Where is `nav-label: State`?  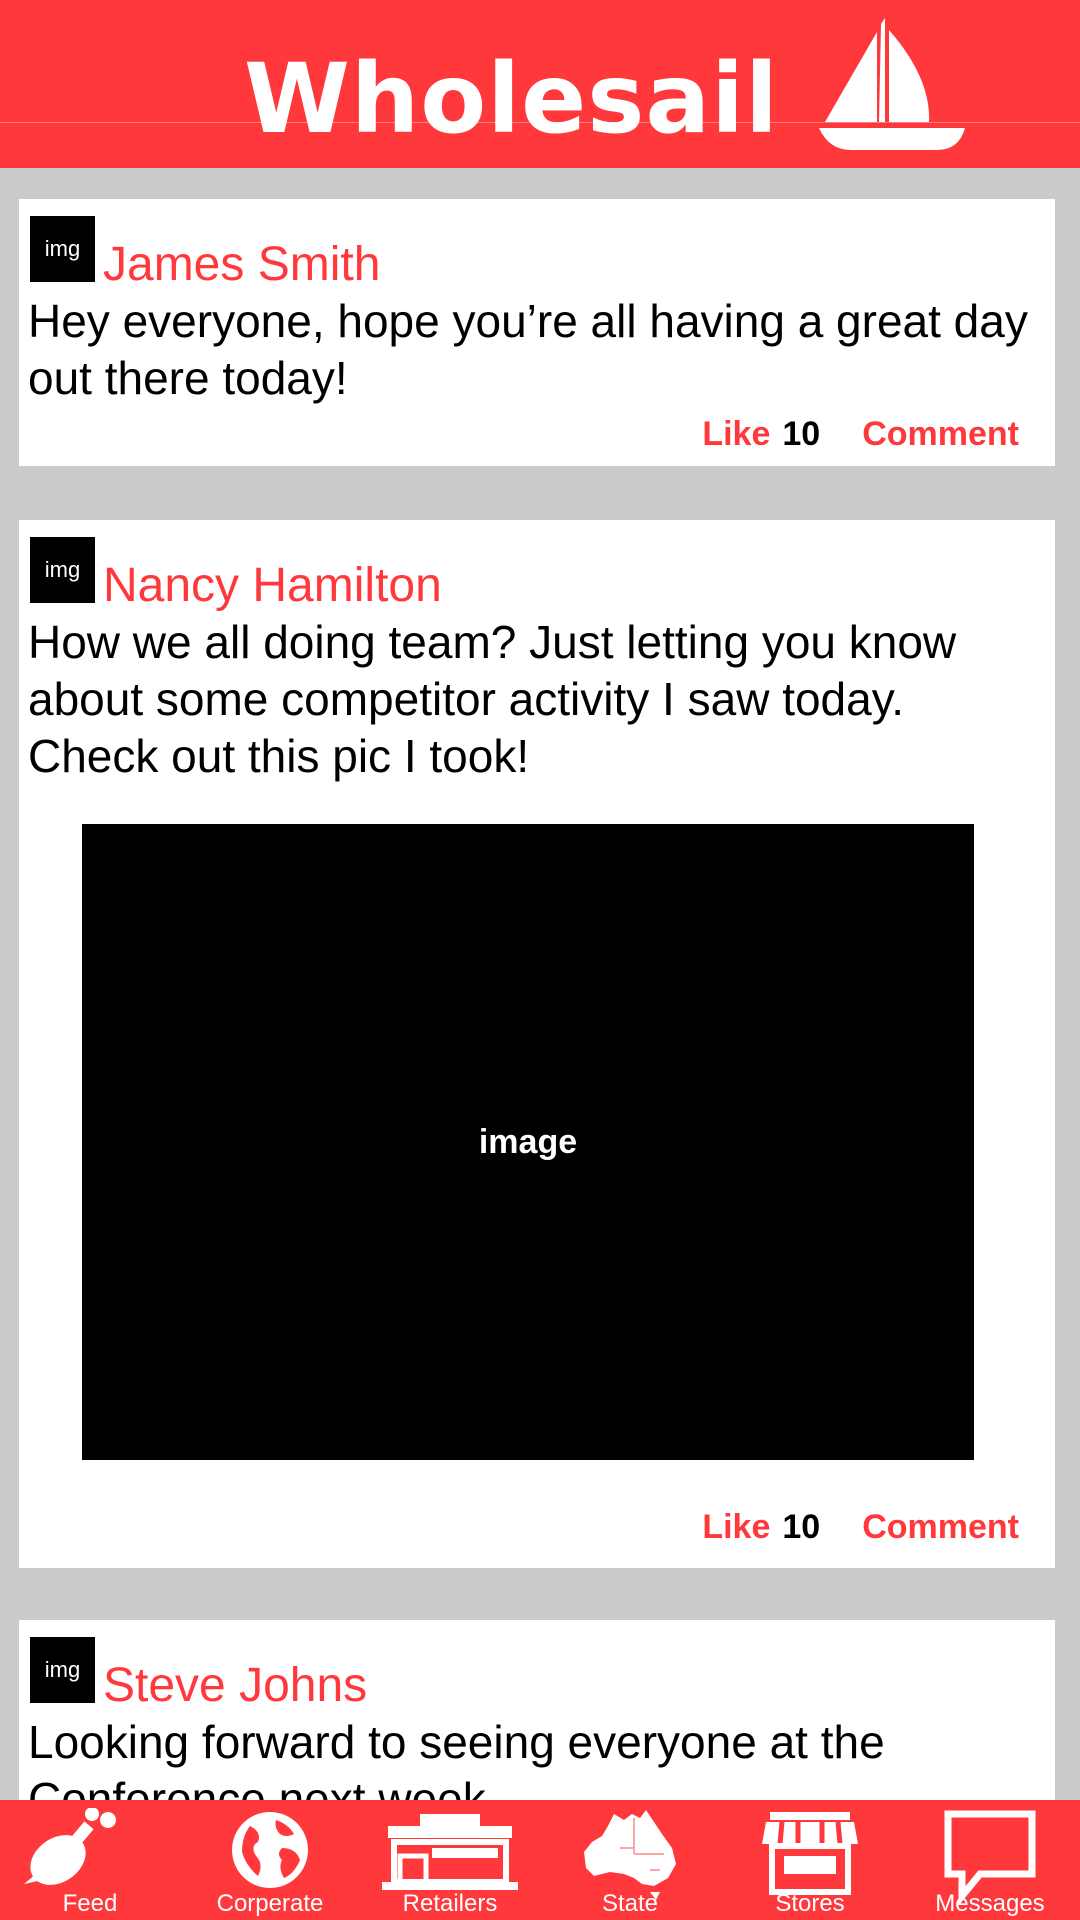 nav-label: State is located at coordinates (630, 1903).